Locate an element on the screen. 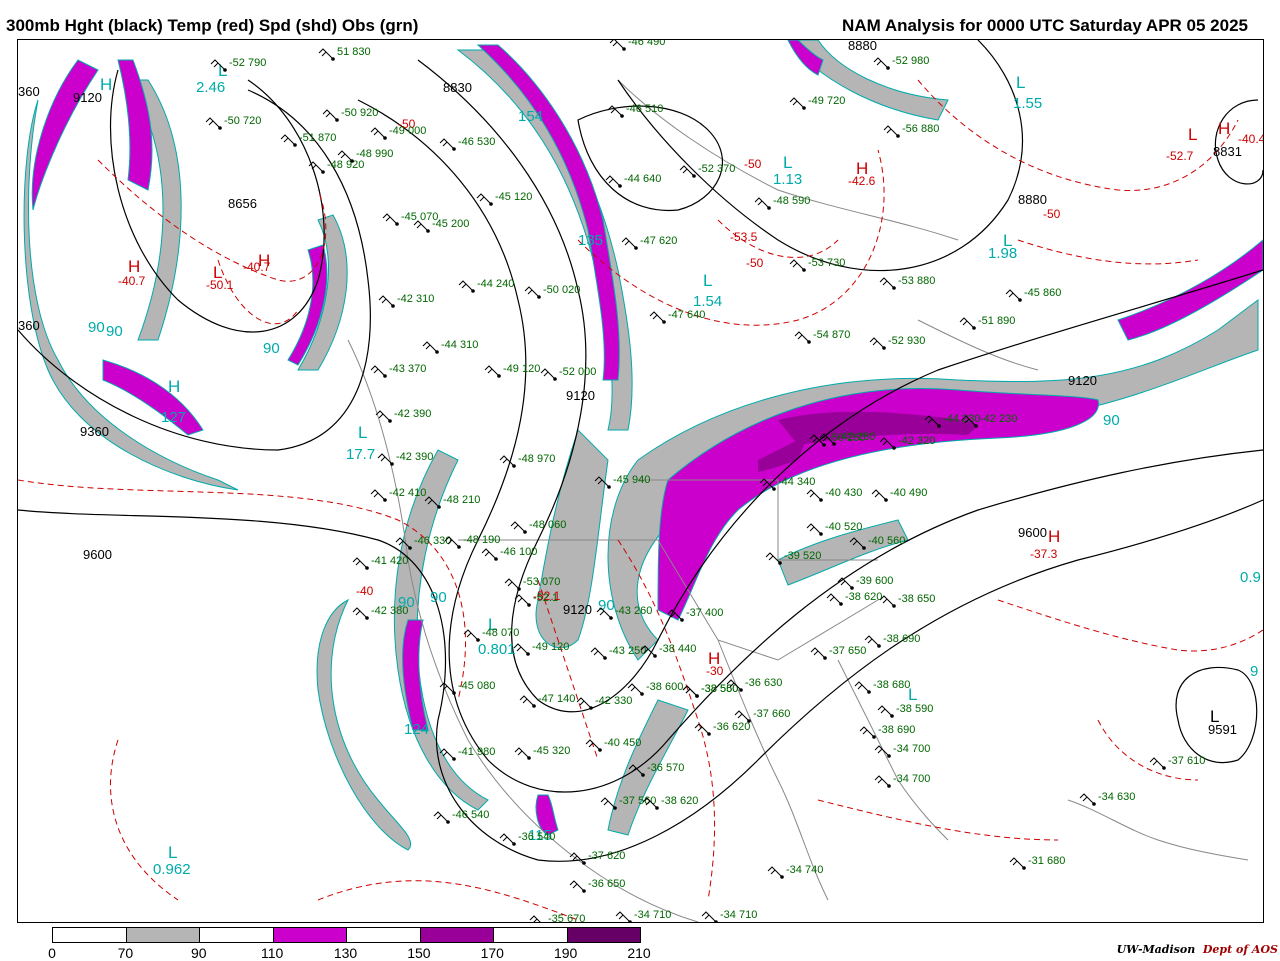 This screenshot has height=961, width=1280. observation-label: -46 540 is located at coordinates (470, 815).